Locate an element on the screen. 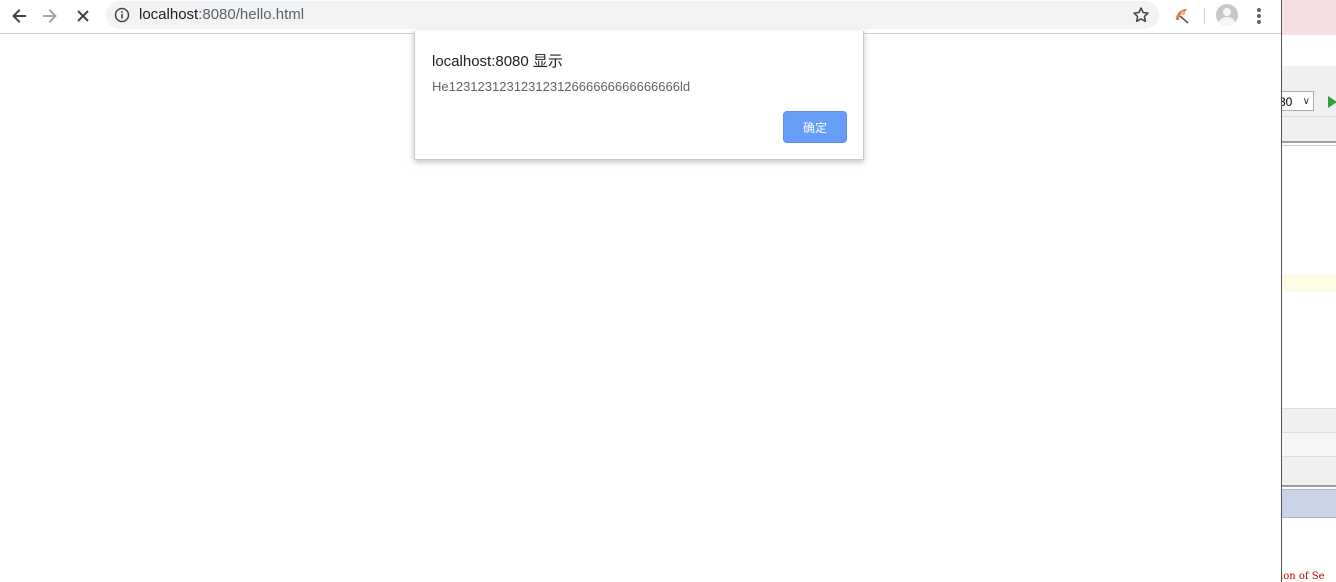  background-ide-window: 30 ∨ ion of Se is located at coordinates (1308, 291).